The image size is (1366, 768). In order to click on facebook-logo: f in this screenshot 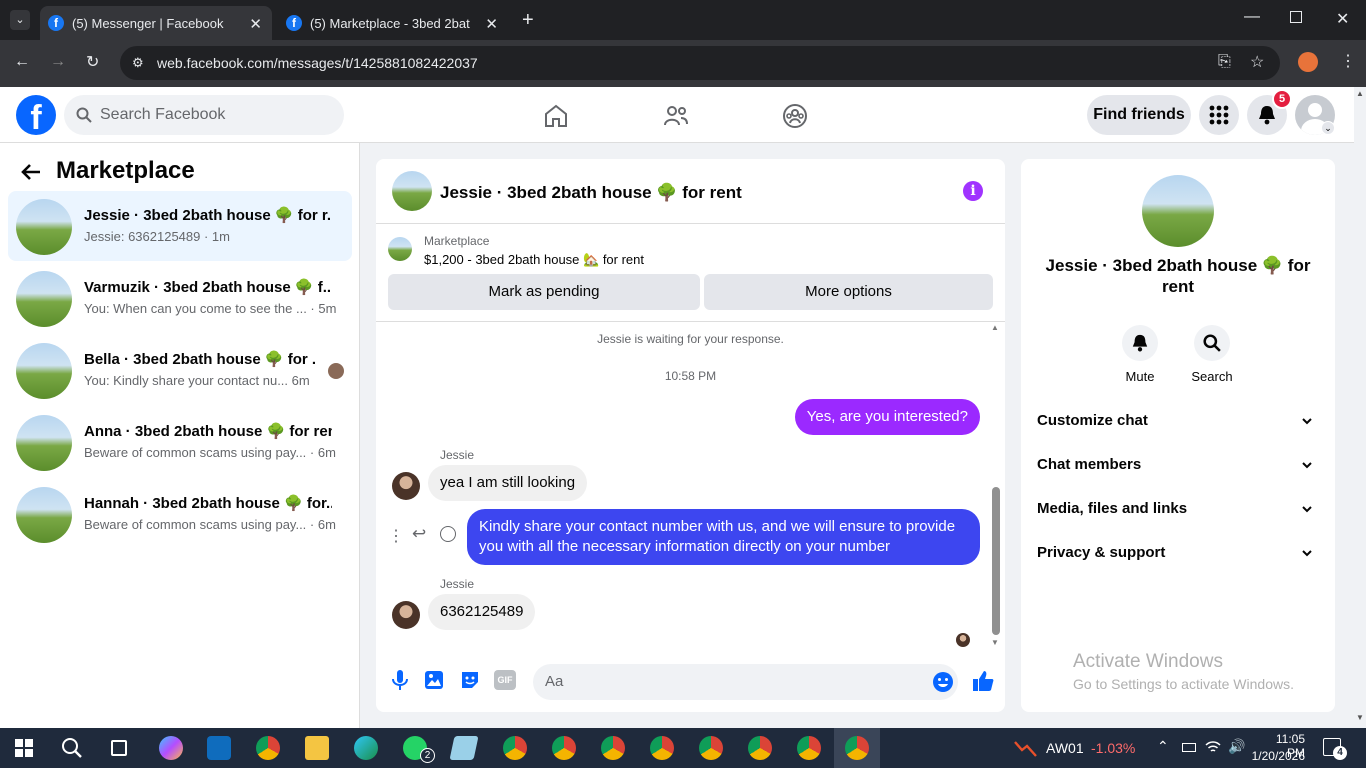, I will do `click(36, 115)`.